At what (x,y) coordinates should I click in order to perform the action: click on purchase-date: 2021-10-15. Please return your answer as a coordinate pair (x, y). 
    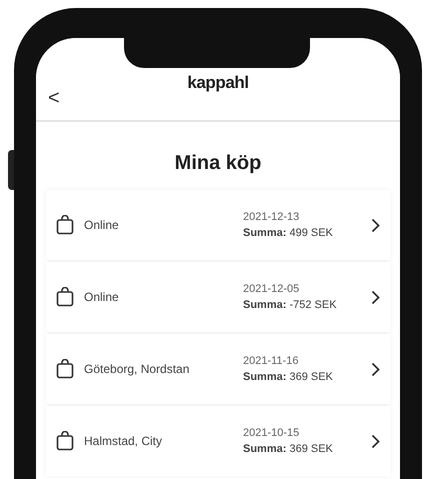
    Looking at the image, I should click on (271, 433).